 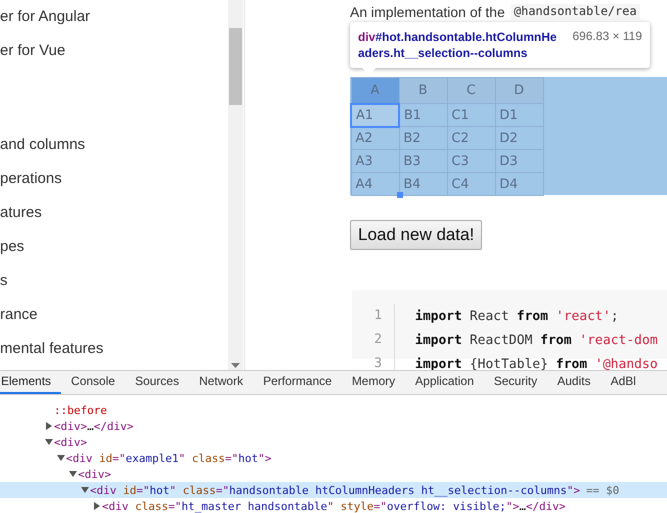 What do you see at coordinates (603, 490) in the screenshot?
I see `selected-node-marker: == $0` at bounding box center [603, 490].